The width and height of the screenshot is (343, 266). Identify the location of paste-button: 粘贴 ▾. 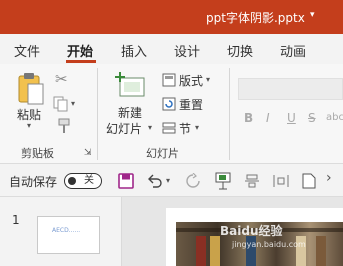
(31, 101).